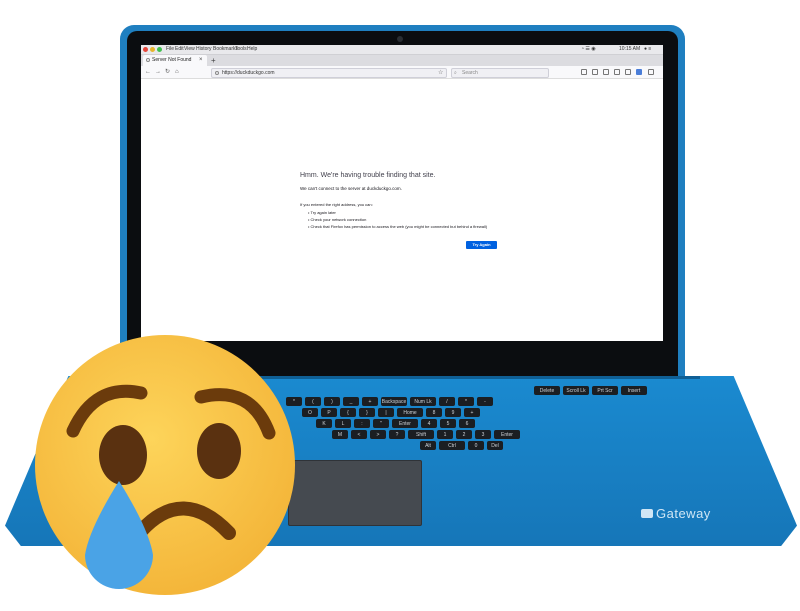 The image size is (800, 611). What do you see at coordinates (355, 493) in the screenshot?
I see `touchpad` at bounding box center [355, 493].